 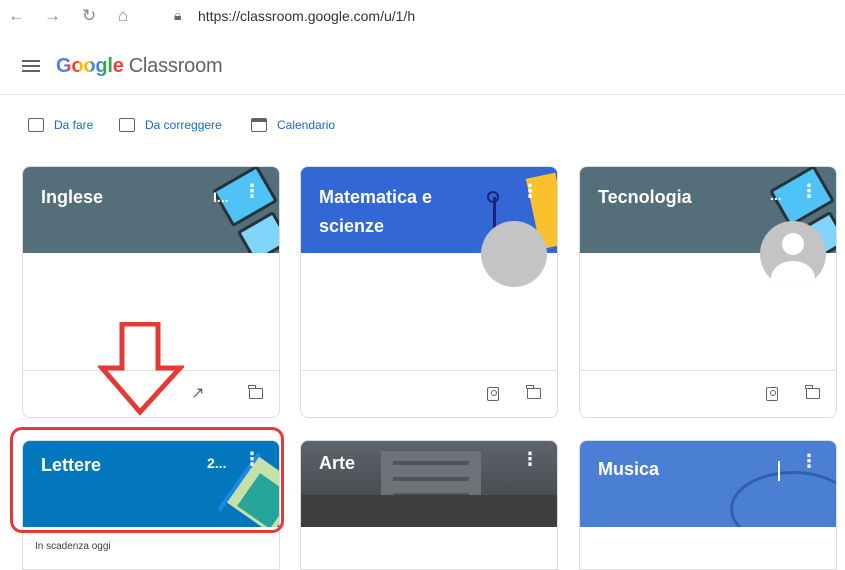 I want to click on home-icon: ⌂, so click(x=123, y=16).